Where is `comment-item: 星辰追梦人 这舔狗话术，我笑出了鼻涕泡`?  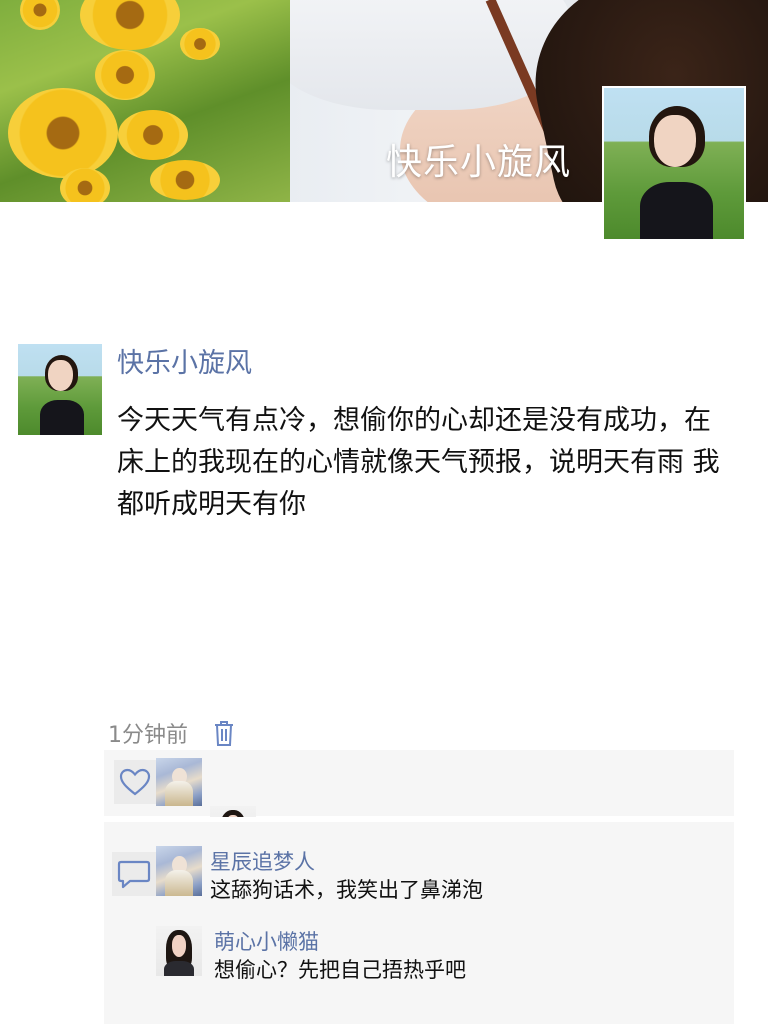 comment-item: 星辰追梦人 这舔狗话术，我笑出了鼻涕泡 is located at coordinates (436, 876).